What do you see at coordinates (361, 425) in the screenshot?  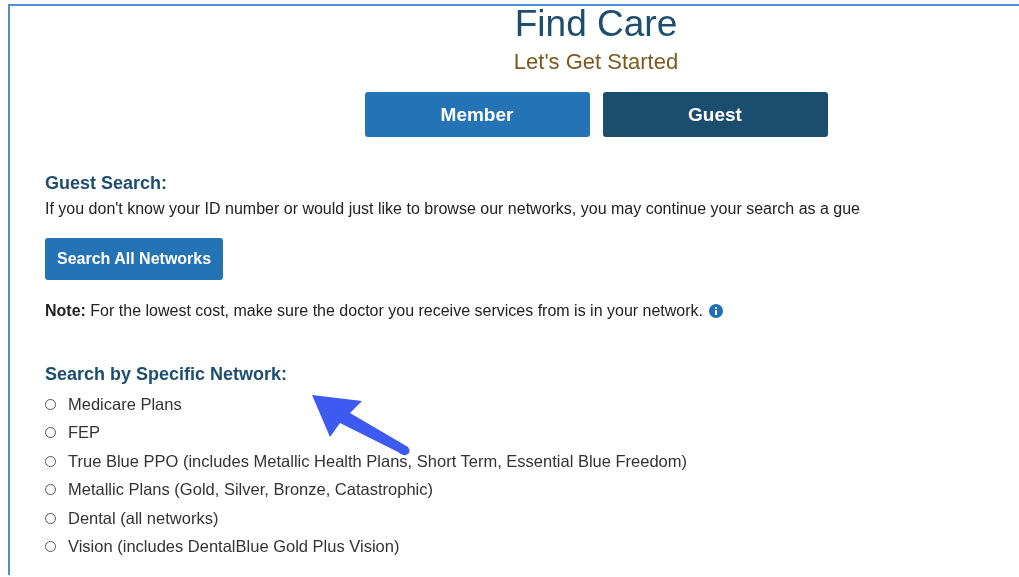 I see `arrow-icon` at bounding box center [361, 425].